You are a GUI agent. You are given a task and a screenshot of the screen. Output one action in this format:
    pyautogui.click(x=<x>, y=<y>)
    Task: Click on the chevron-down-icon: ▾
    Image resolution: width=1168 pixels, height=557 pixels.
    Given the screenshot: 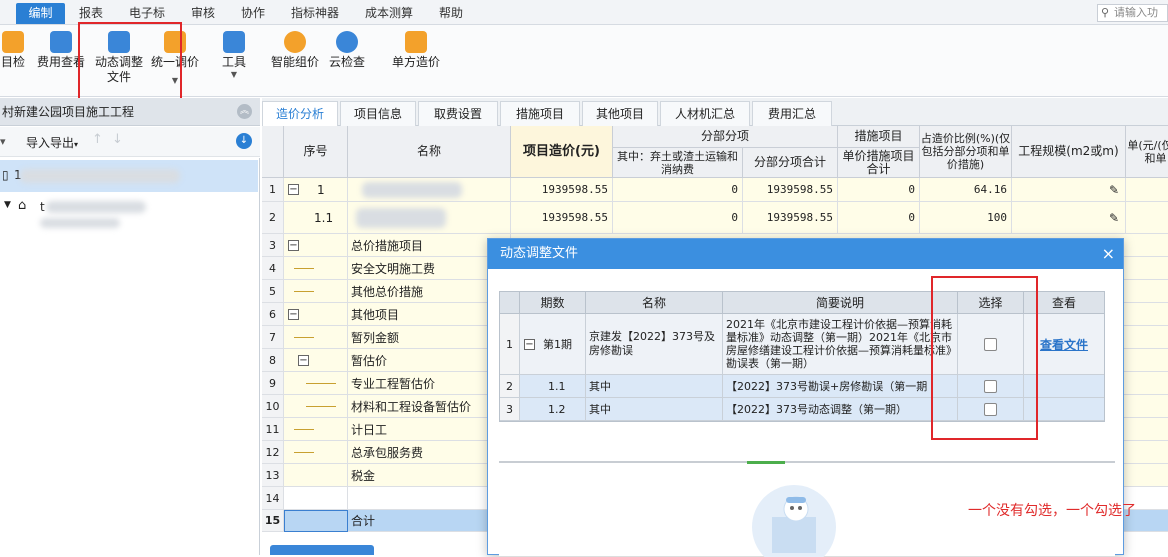 What is the action you would take?
    pyautogui.click(x=3, y=141)
    